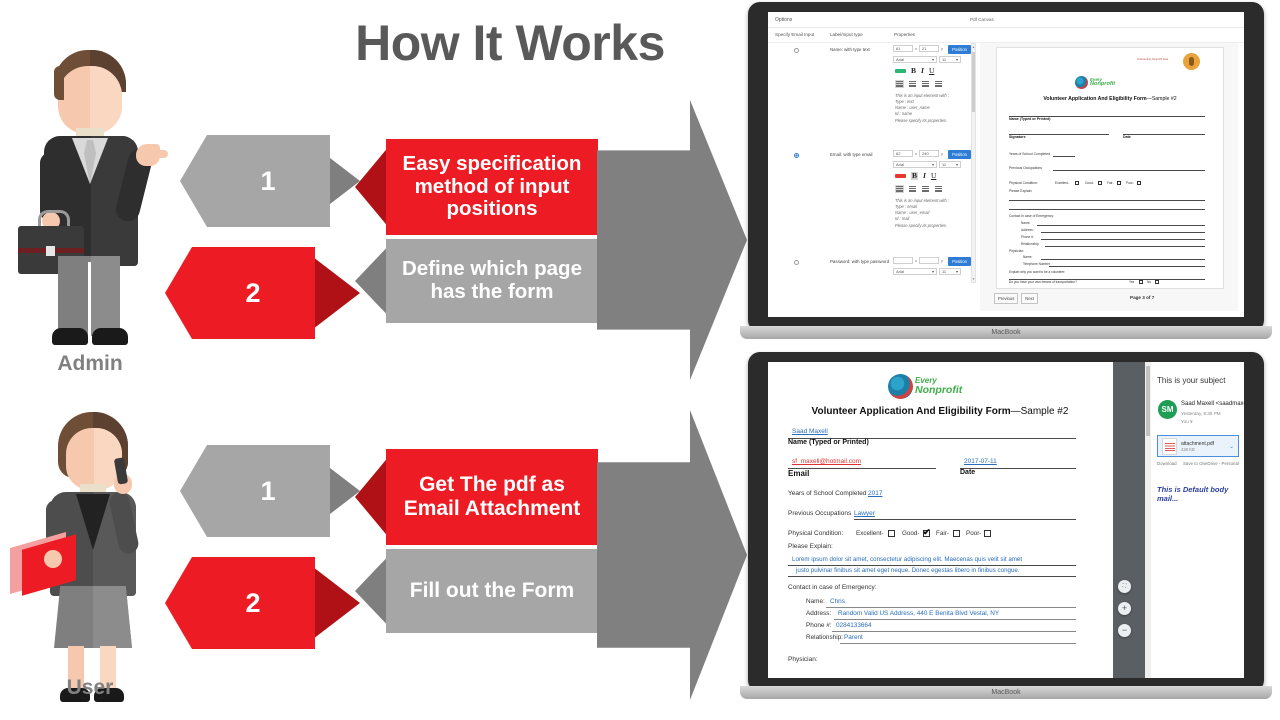 This screenshot has width=1280, height=720. Describe the element at coordinates (973, 163) in the screenshot. I see `editor-scrollbar: ▴ ▾` at that location.